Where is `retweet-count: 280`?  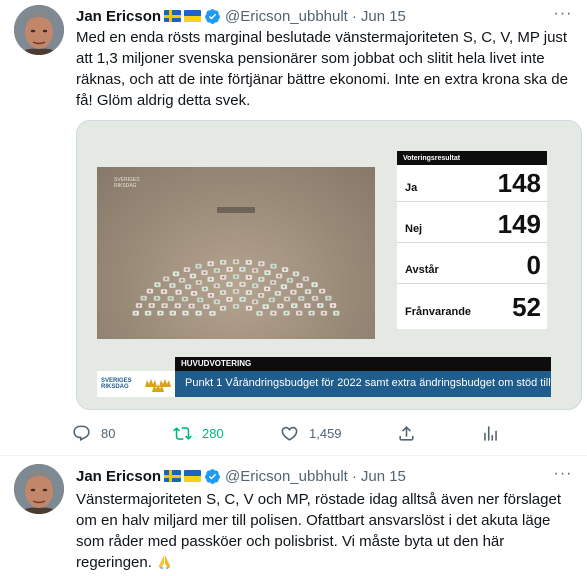 retweet-count: 280 is located at coordinates (213, 433).